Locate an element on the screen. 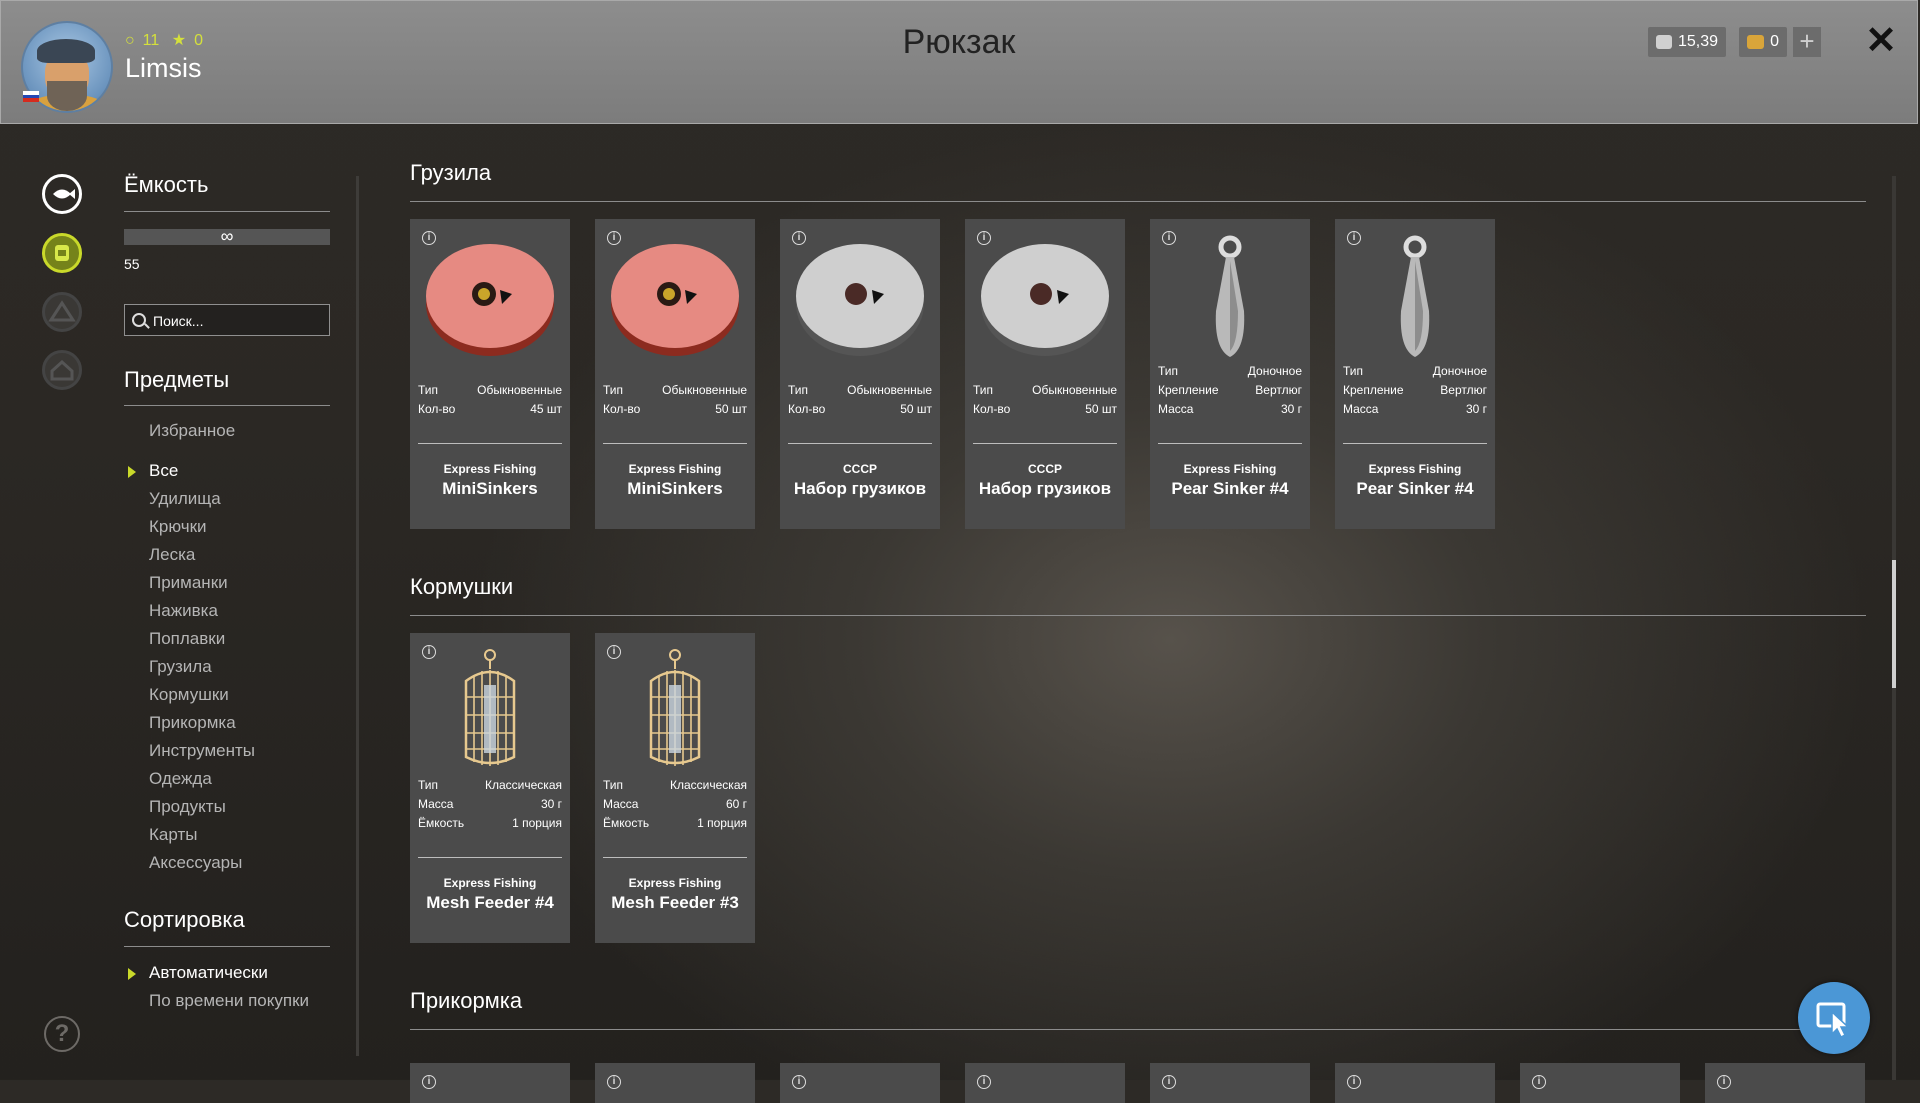  top-bar: ○ 11 ★ 0 Limsis Рюкзак 15,39 0 + ✕ is located at coordinates (959, 62).